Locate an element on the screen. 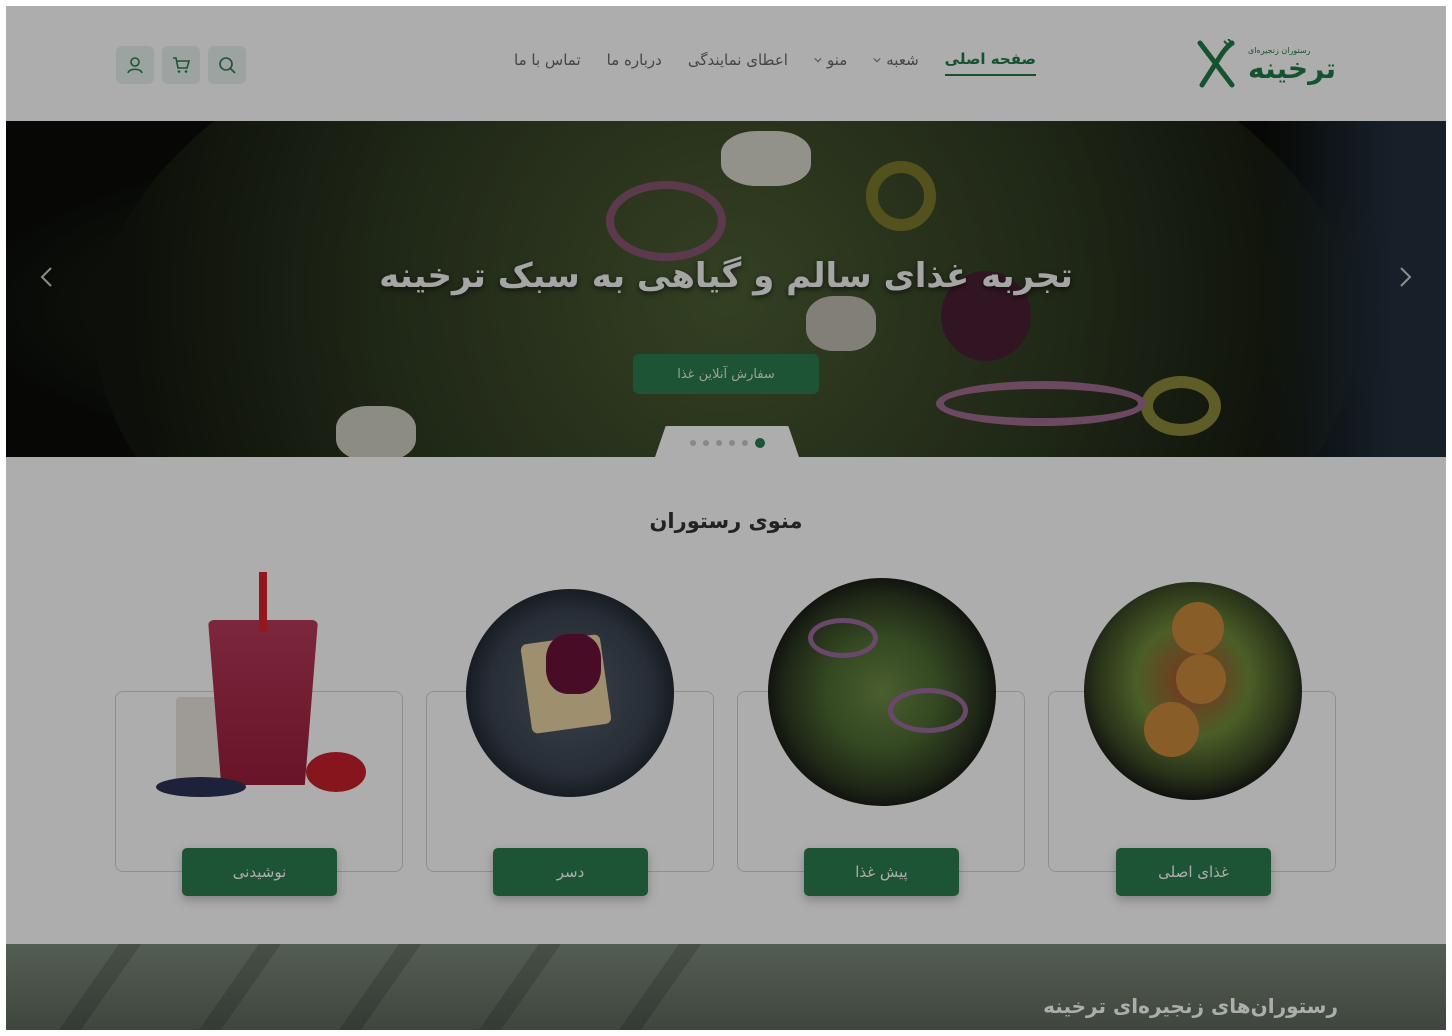 The width and height of the screenshot is (1452, 1036). category-dessert-button: دسر is located at coordinates (570, 872).